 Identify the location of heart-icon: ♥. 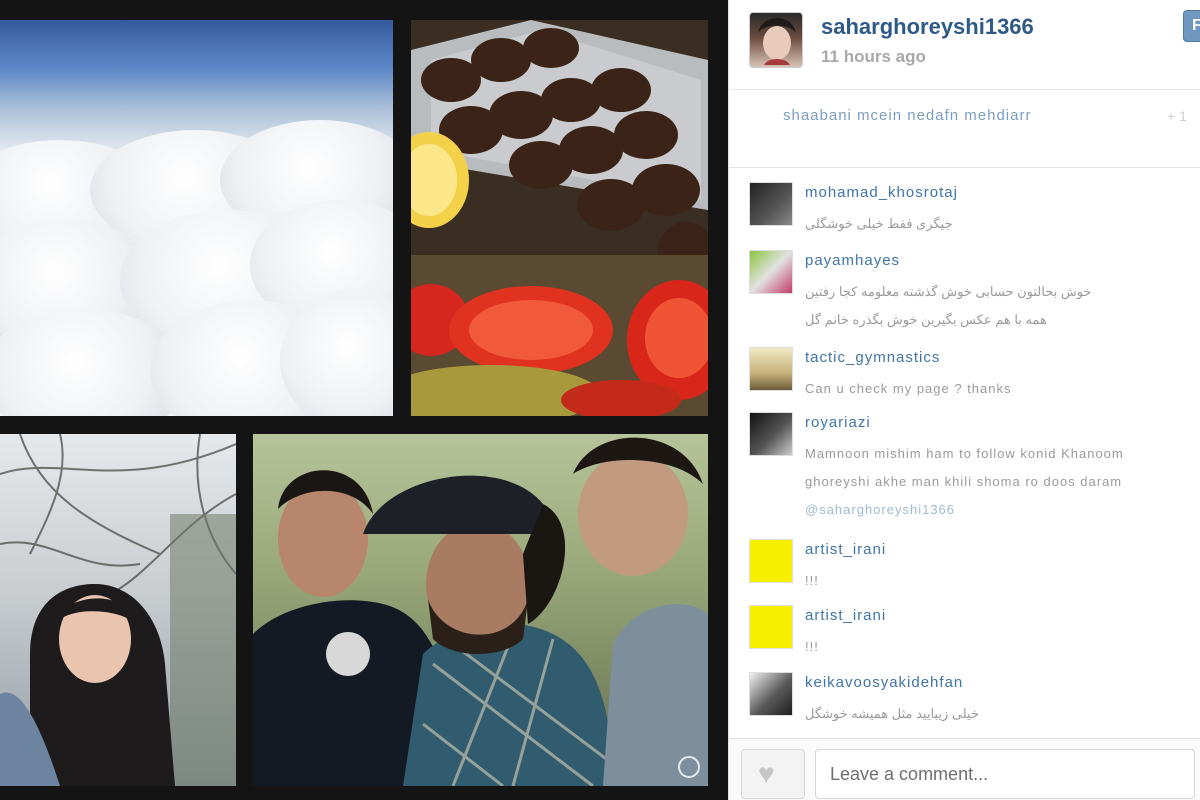
(766, 773).